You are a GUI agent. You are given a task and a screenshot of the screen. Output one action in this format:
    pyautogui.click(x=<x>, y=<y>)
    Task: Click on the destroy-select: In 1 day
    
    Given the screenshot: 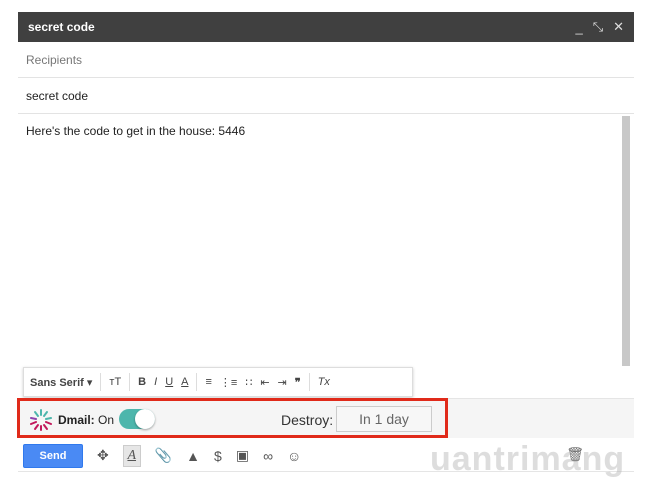 What is the action you would take?
    pyautogui.click(x=384, y=419)
    